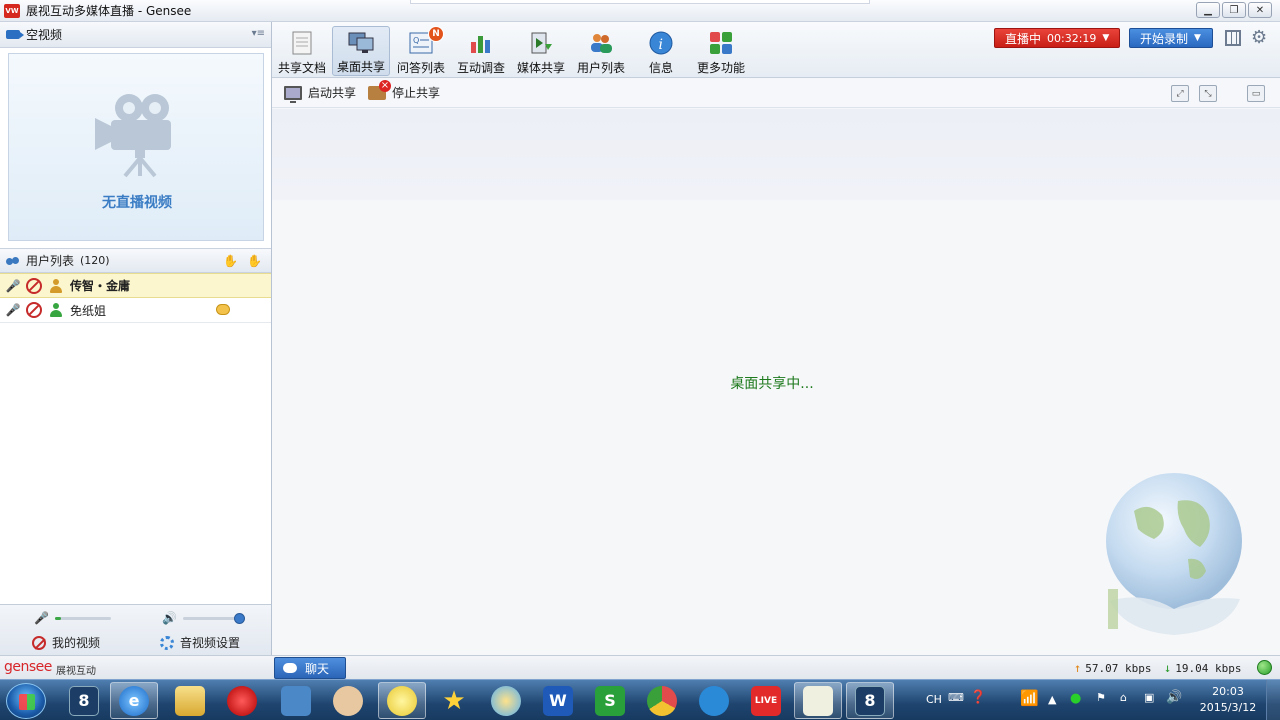 The width and height of the screenshot is (1280, 720). Describe the element at coordinates (714, 700) in the screenshot. I see `taskbar-app-cloud` at that location.